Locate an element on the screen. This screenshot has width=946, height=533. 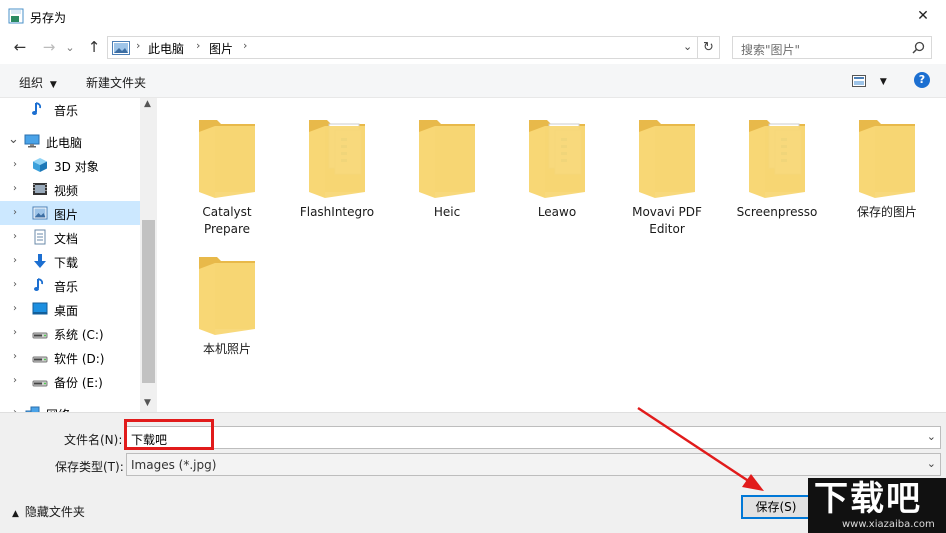
close-button: ✕ is located at coordinates (923, 16).